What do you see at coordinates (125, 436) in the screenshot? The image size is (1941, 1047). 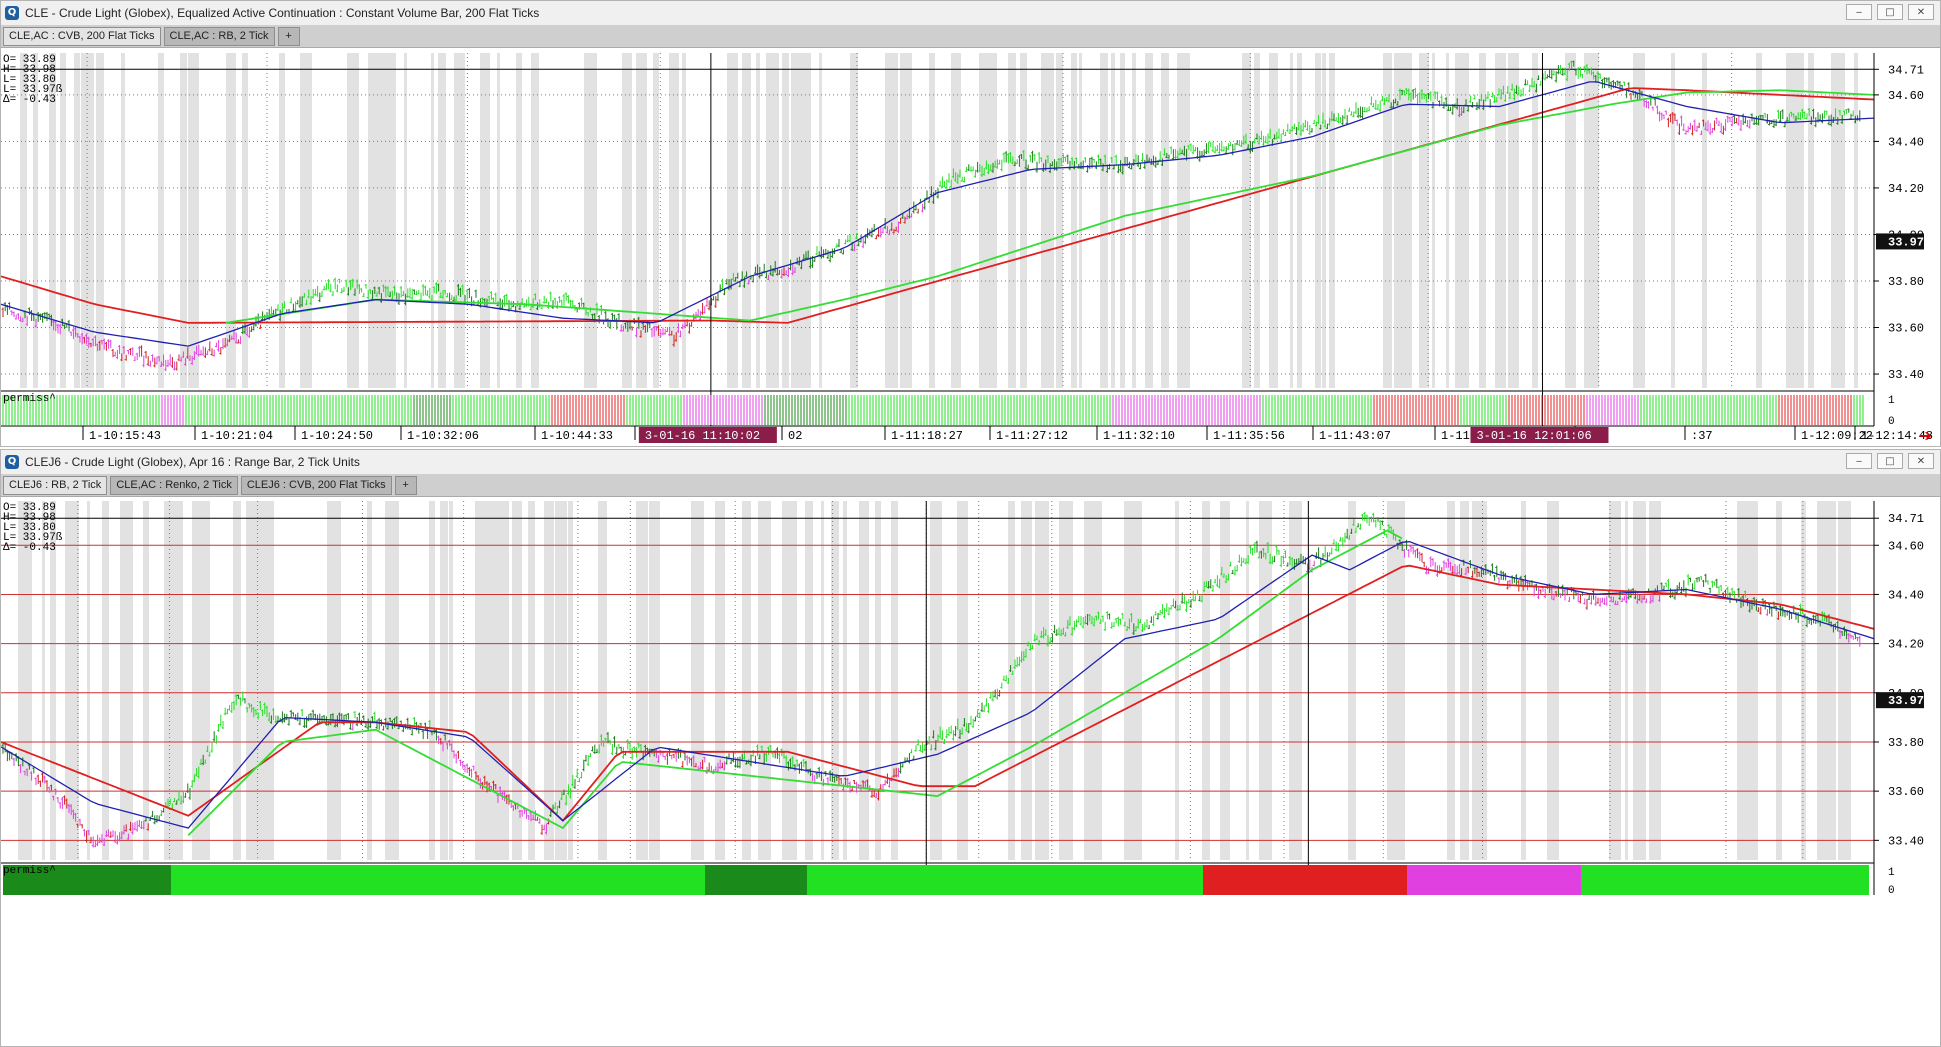 I see `x-tick-label: 1-10:15:43` at bounding box center [125, 436].